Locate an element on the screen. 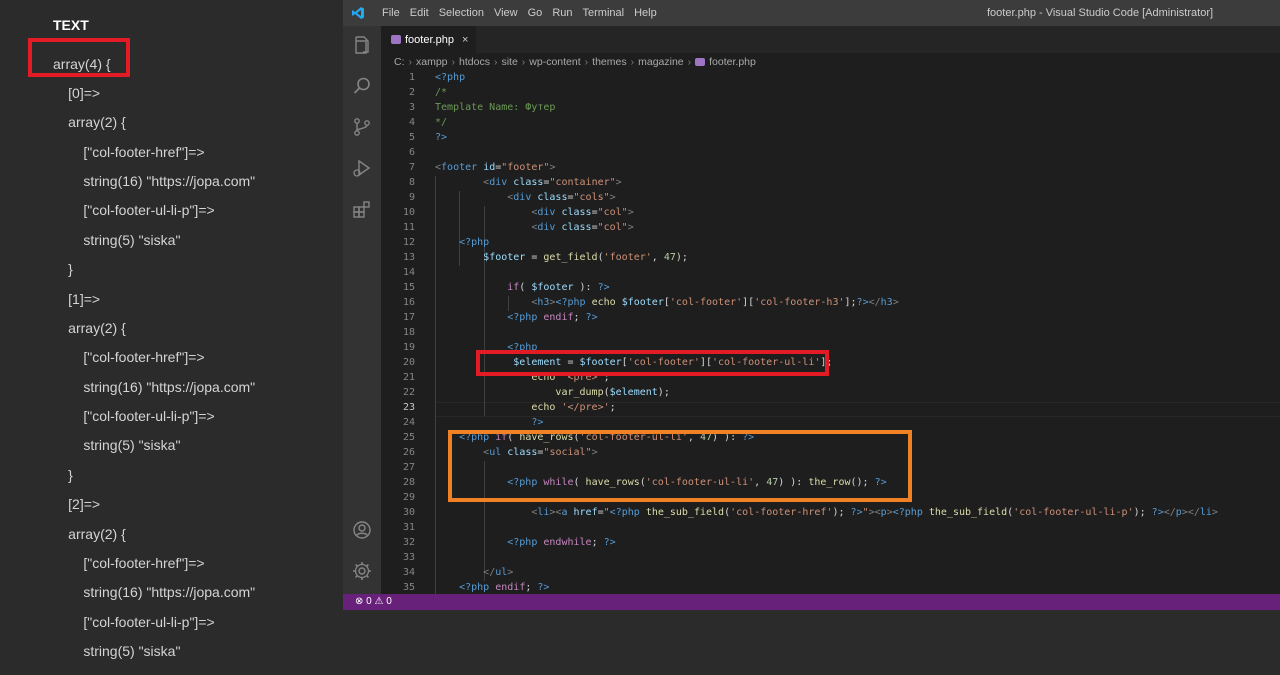 Image resolution: width=1280 pixels, height=675 pixels. menu-item-selection: Selection is located at coordinates (461, 13).